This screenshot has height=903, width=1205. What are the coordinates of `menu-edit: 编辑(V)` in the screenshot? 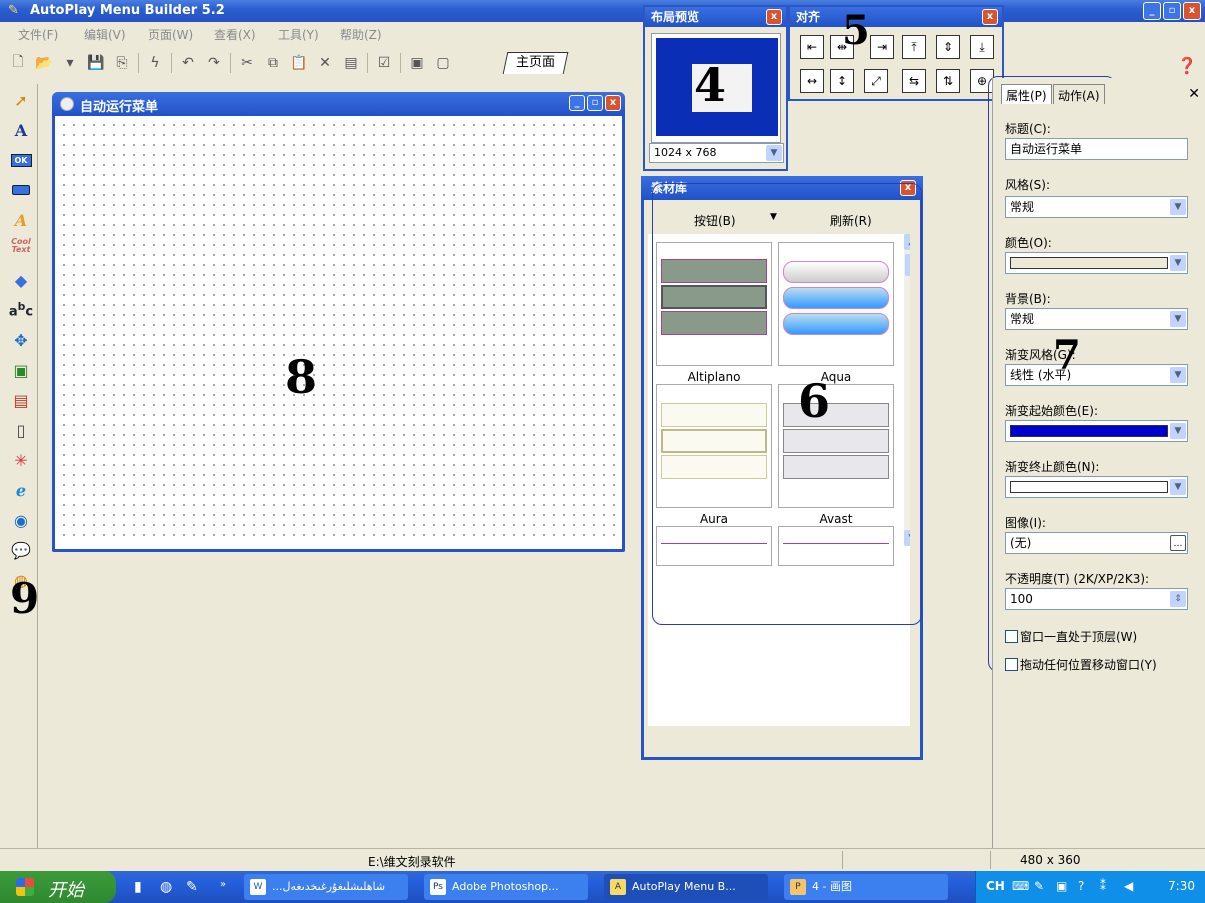 It's located at (105, 34).